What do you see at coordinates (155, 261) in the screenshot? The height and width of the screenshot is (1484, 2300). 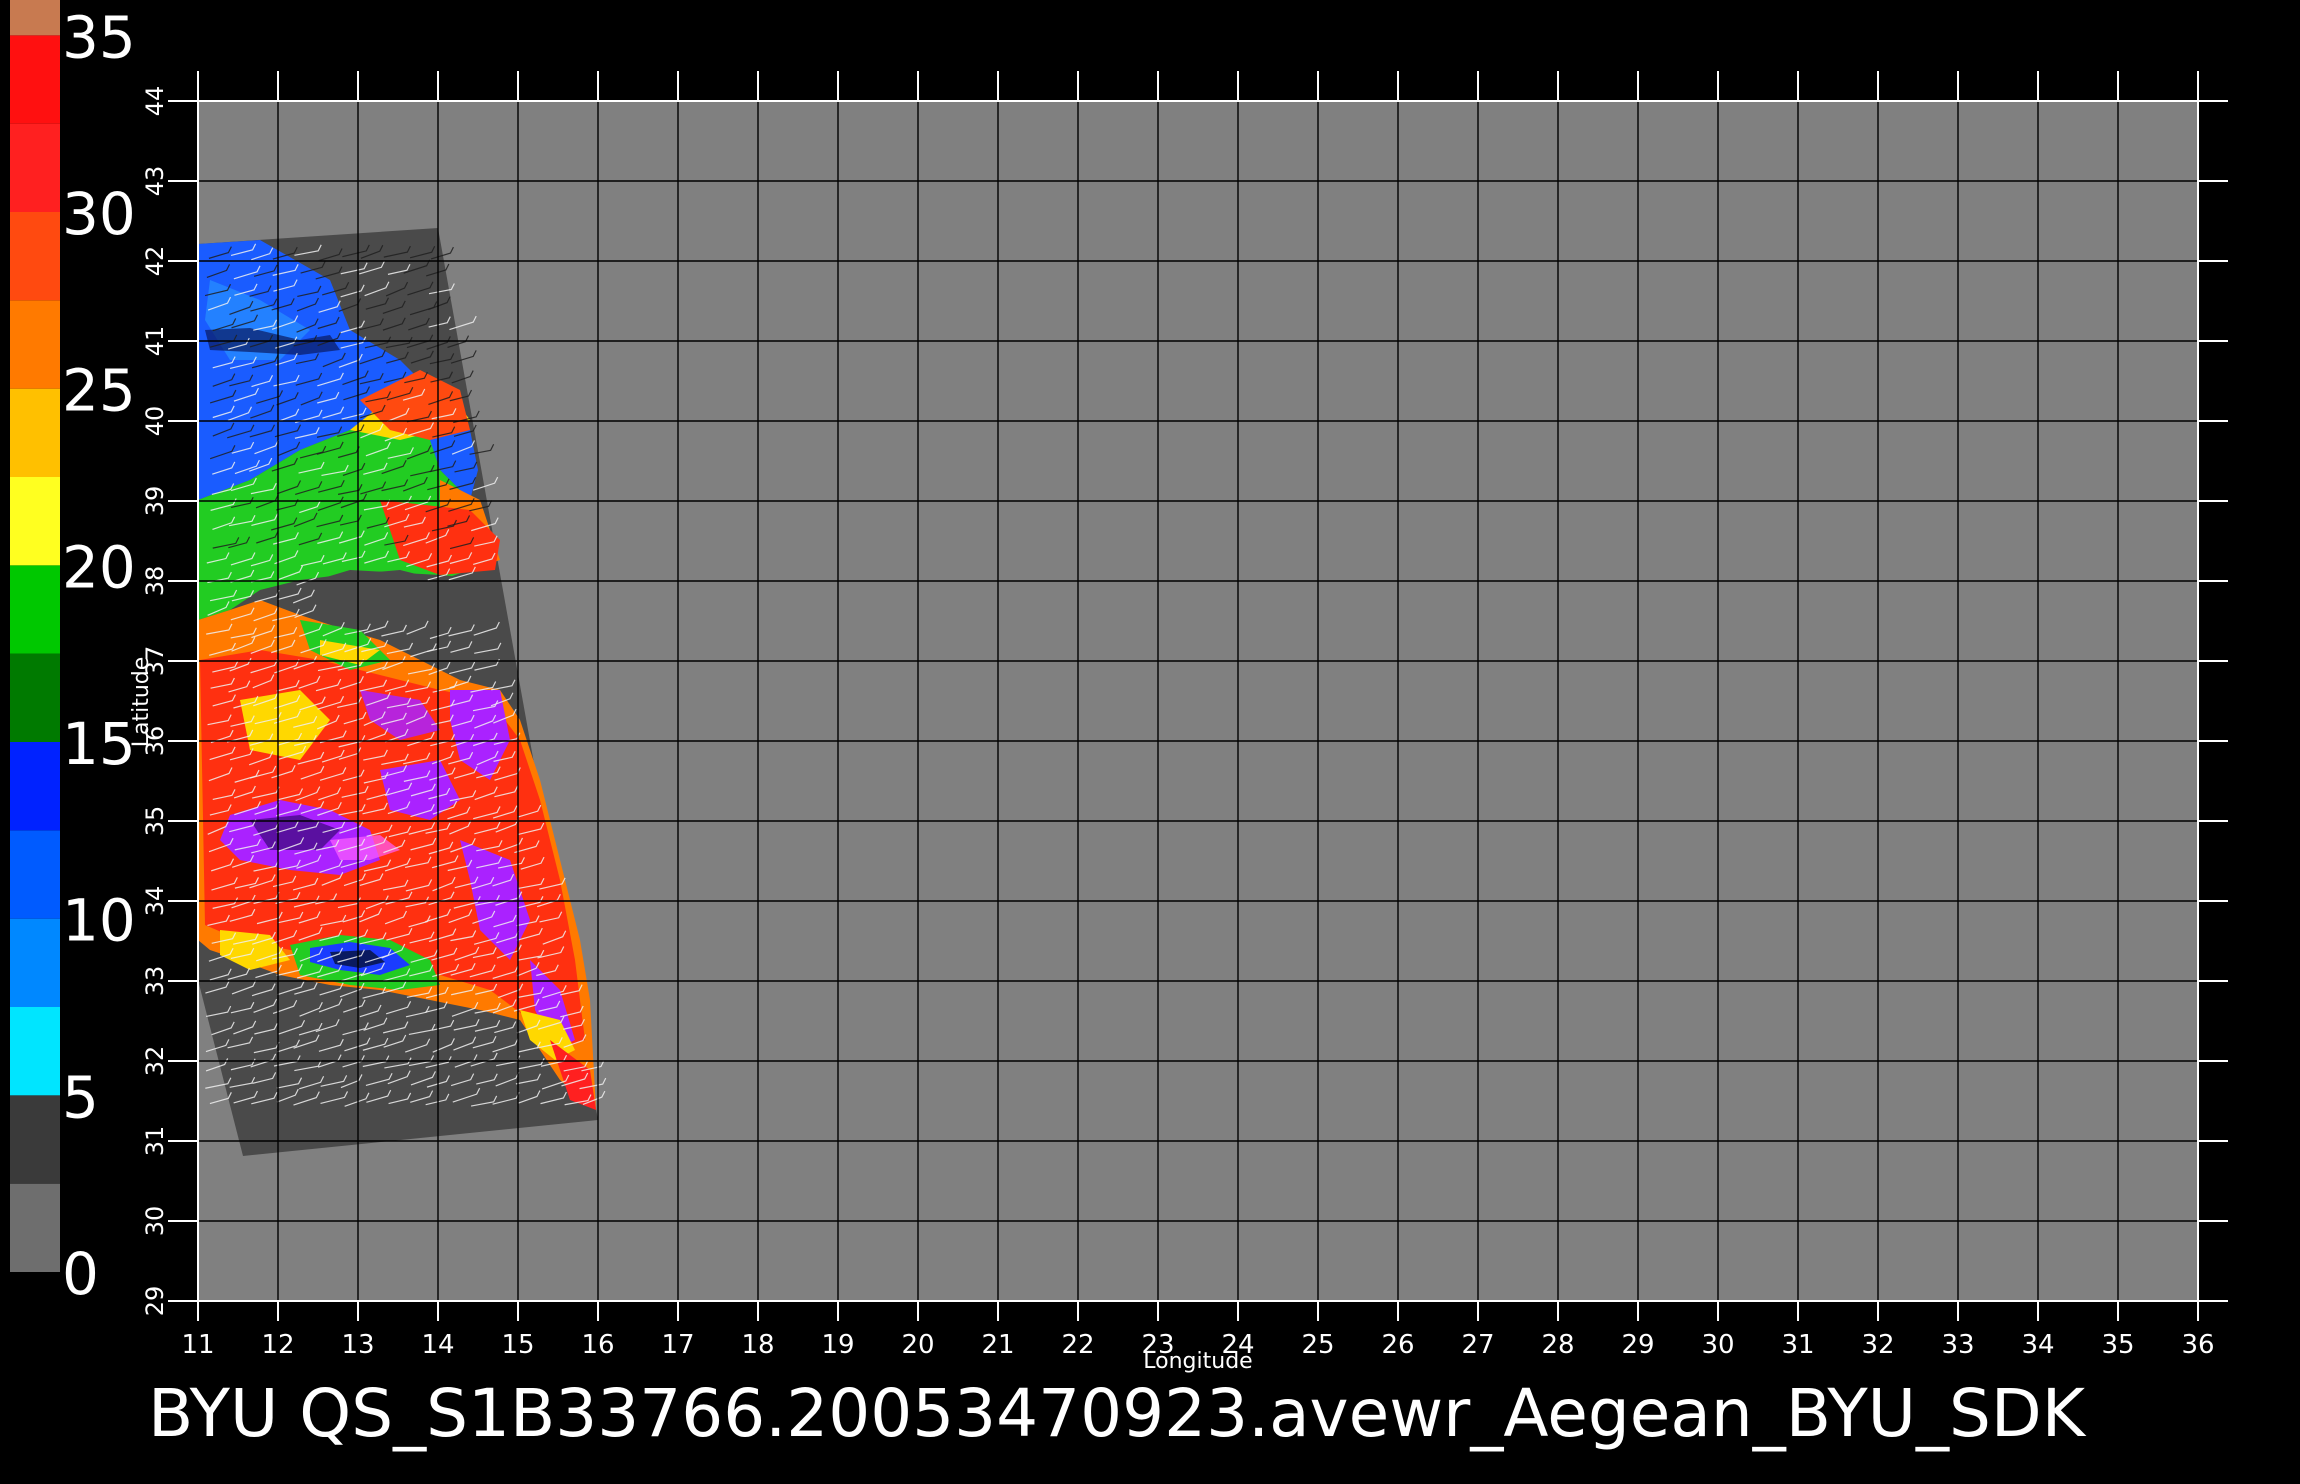 I see `latitude-tick-label: 42` at bounding box center [155, 261].